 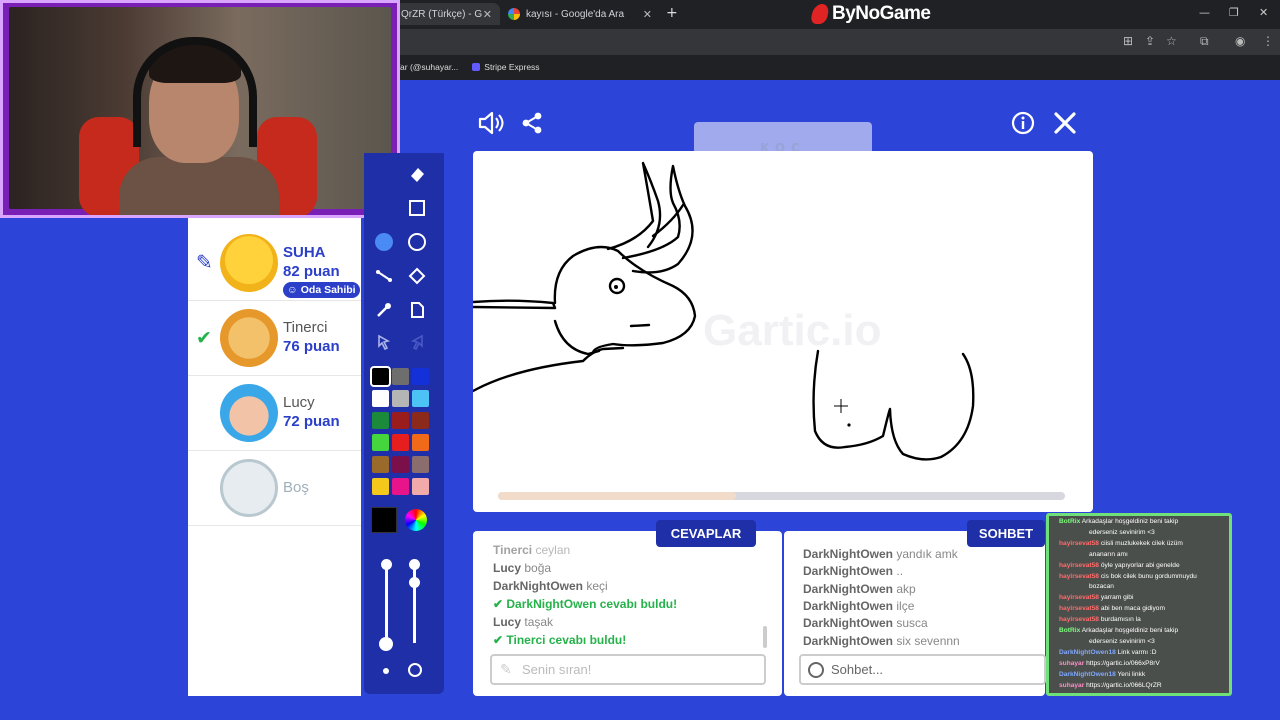 I want to click on scrollbar, so click(x=765, y=637).